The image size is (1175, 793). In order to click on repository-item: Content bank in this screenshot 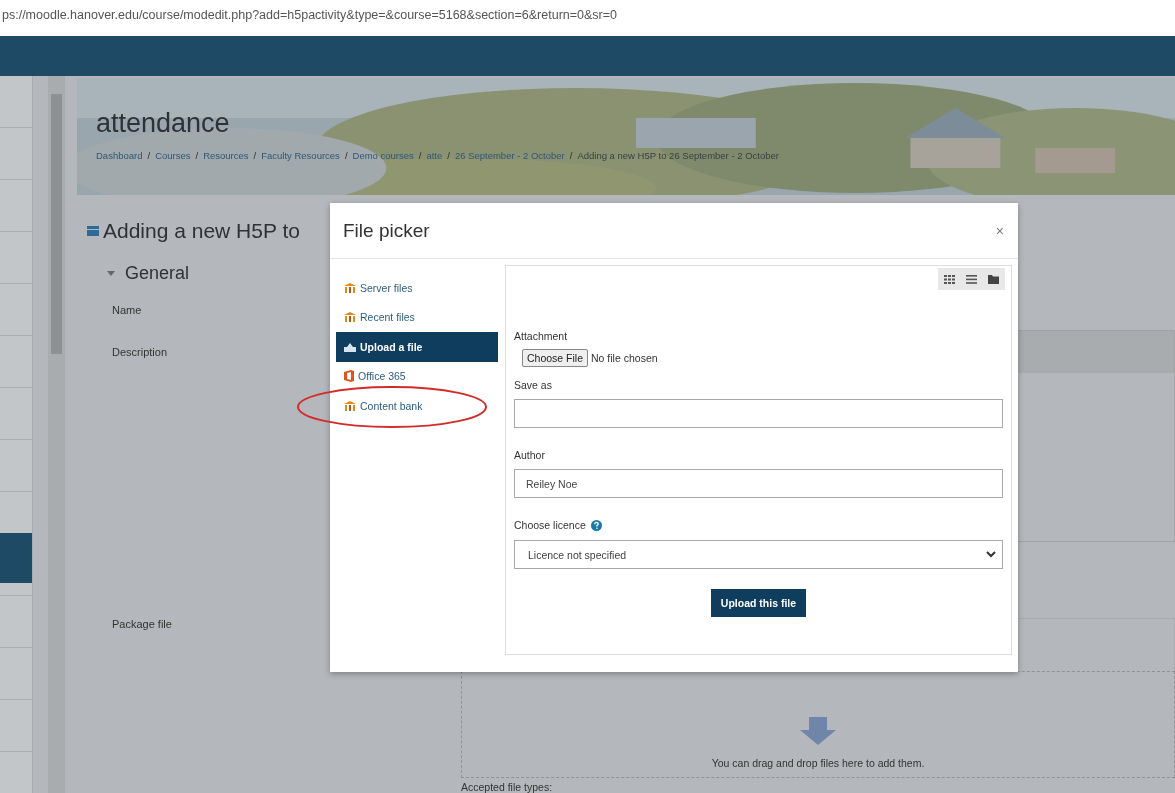, I will do `click(417, 406)`.